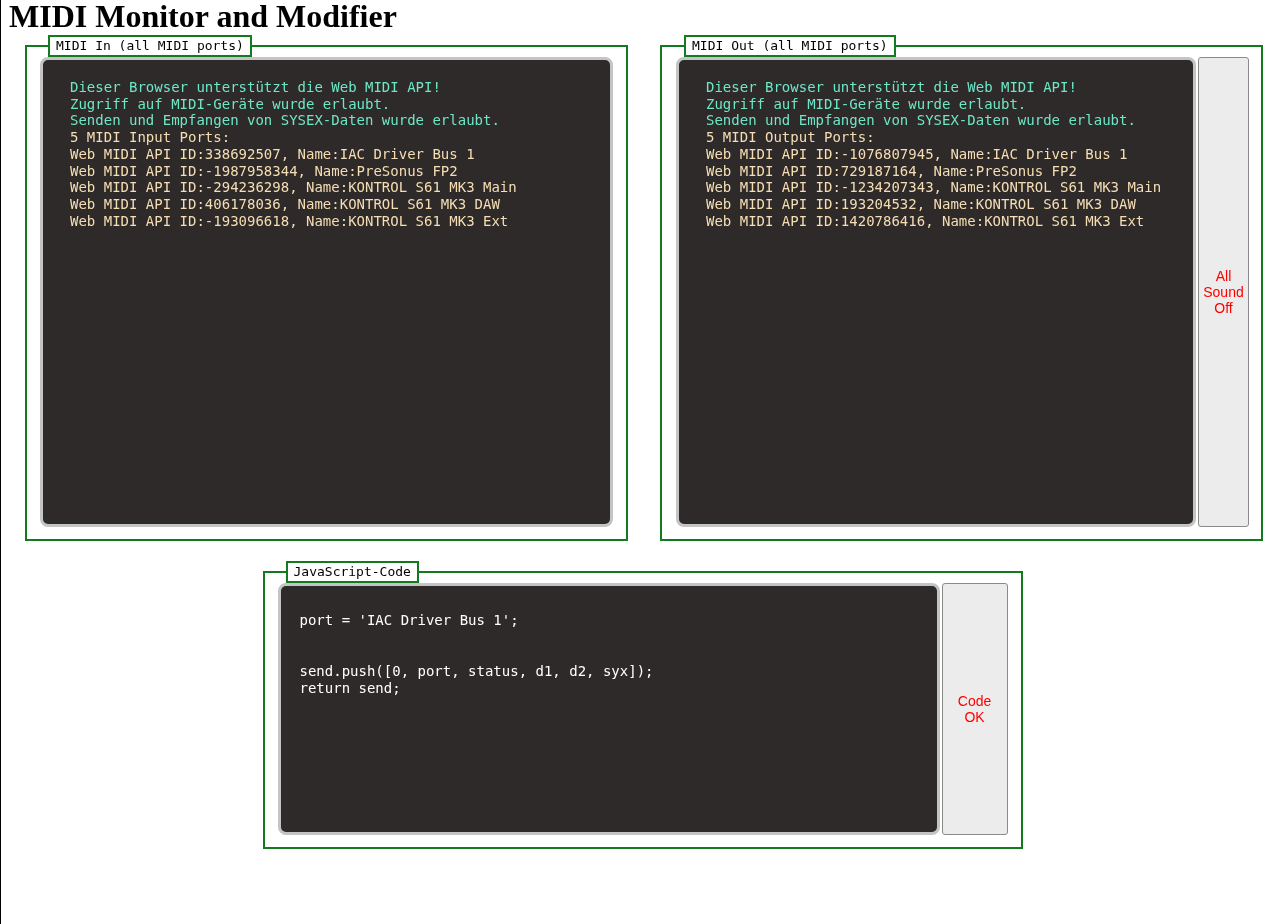 This screenshot has width=1280, height=924. I want to click on side-button: All Sound Off, so click(1223, 292).